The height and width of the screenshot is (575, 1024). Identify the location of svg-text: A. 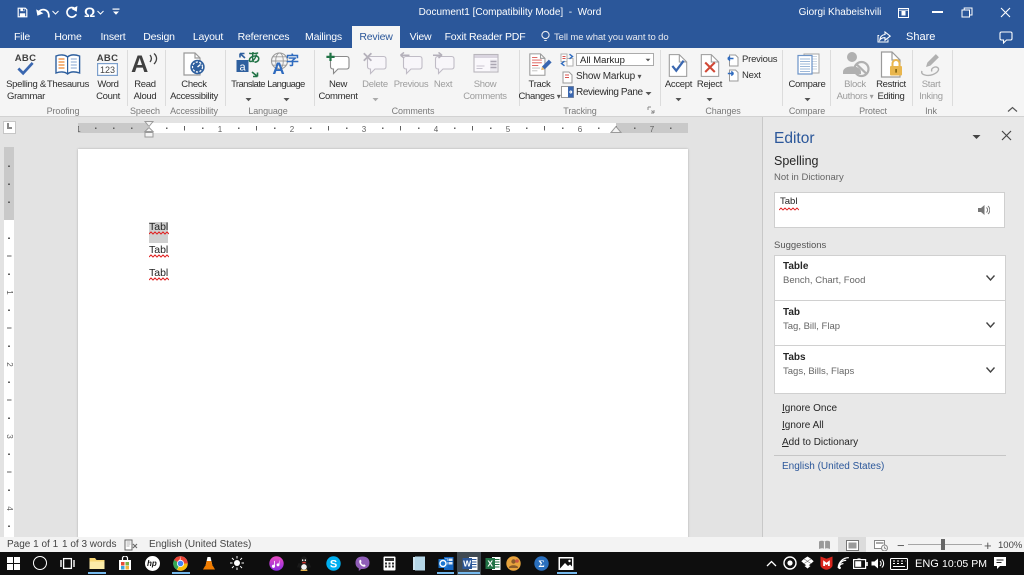
(278, 68).